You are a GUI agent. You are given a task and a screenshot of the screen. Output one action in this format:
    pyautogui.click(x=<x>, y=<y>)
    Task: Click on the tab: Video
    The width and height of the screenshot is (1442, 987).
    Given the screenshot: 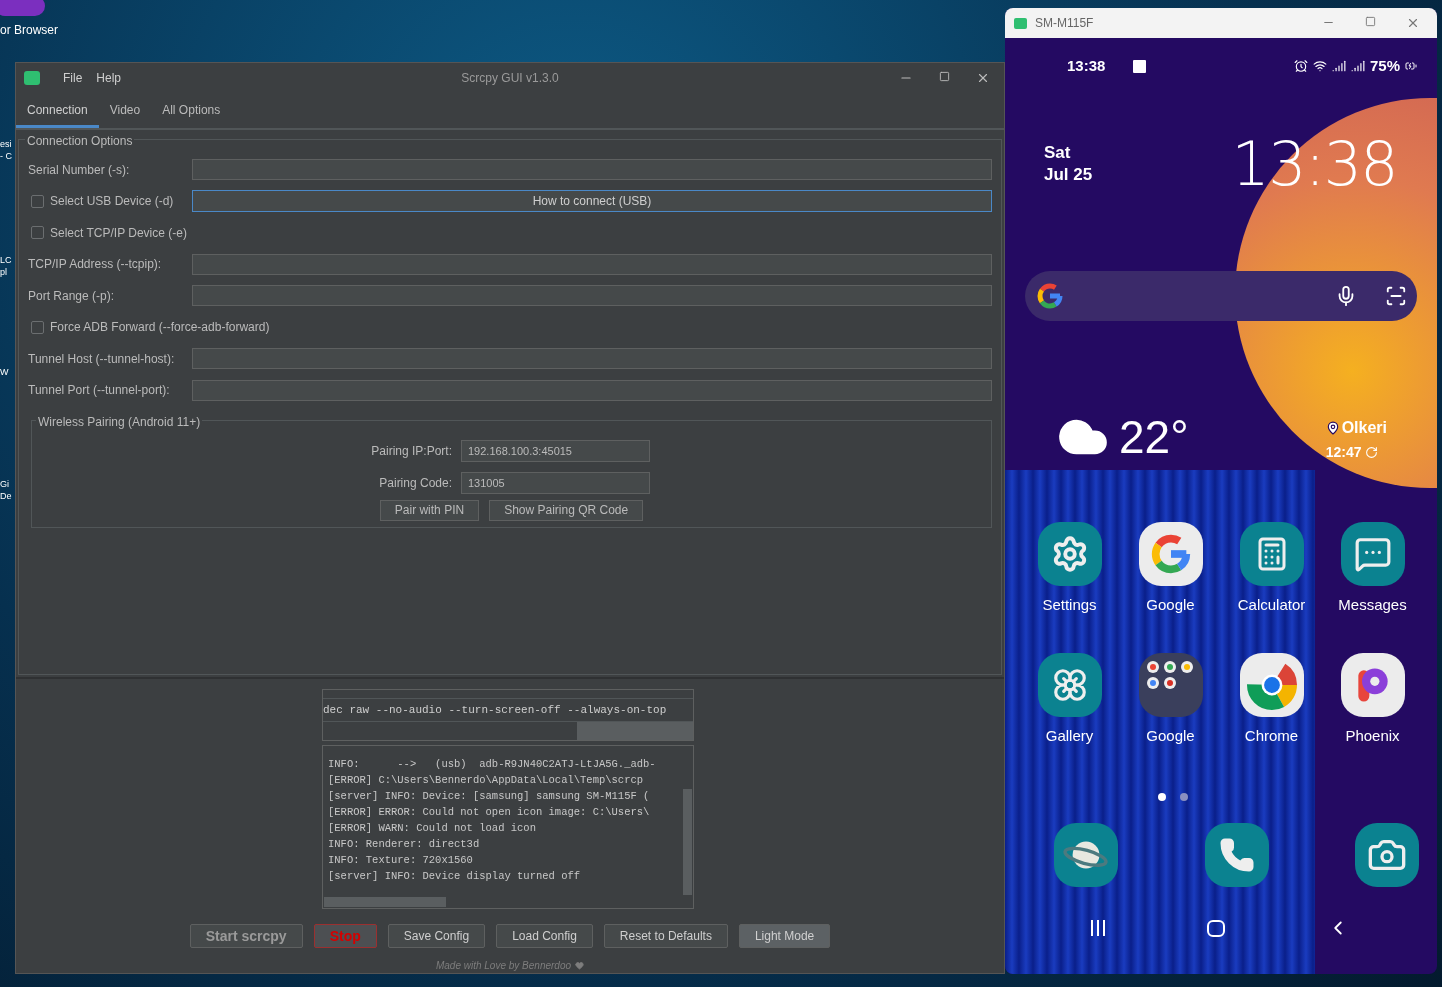 What is the action you would take?
    pyautogui.click(x=125, y=111)
    